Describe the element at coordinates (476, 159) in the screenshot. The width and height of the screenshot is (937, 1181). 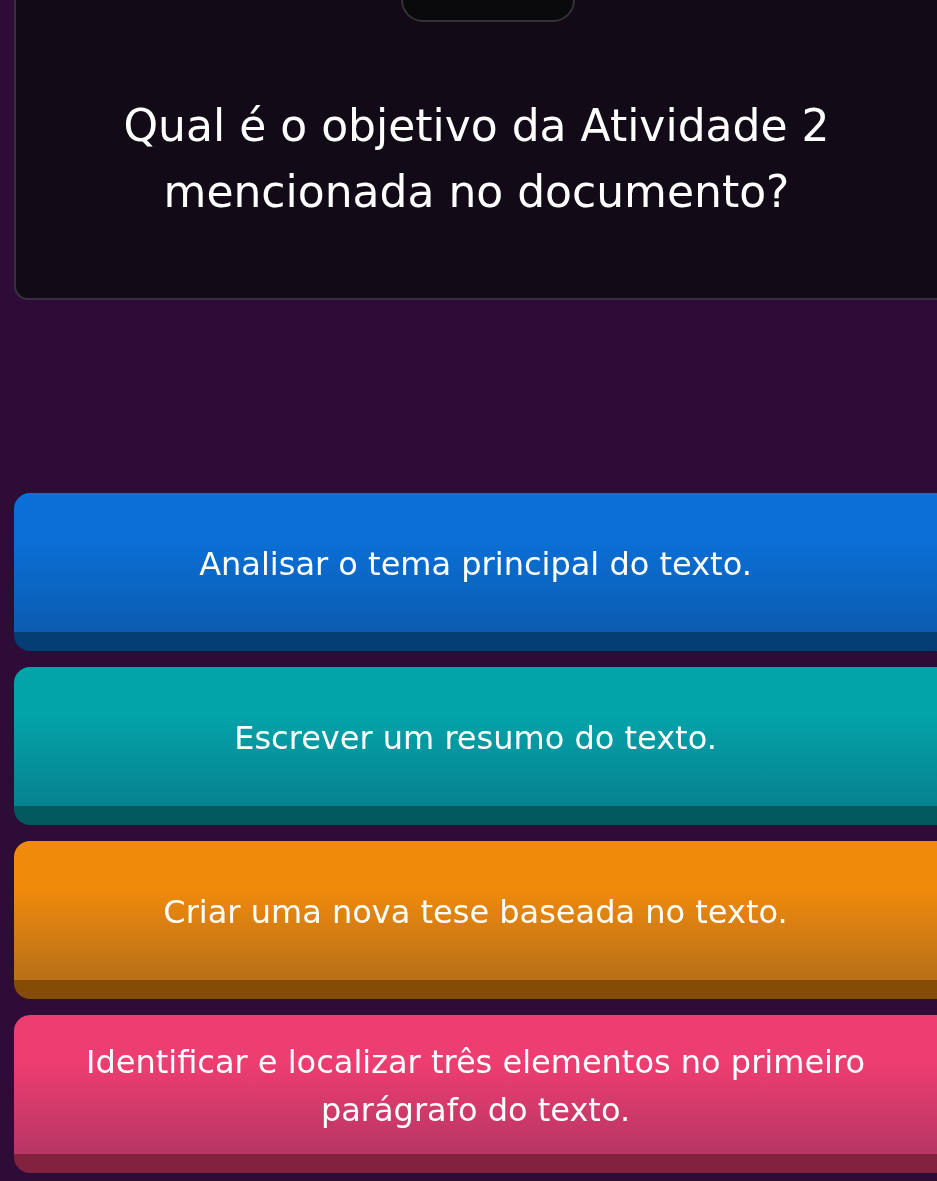
I see `question-text: Qual é o objetivo da Atividade 2 mencionada no documento?` at that location.